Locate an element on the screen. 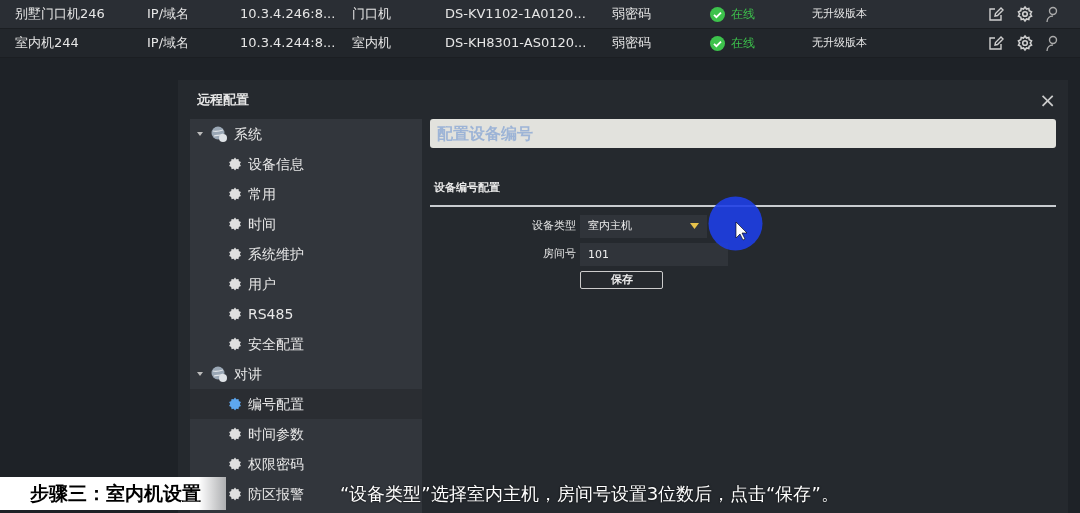  tree-item: 时间 is located at coordinates (252, 224).